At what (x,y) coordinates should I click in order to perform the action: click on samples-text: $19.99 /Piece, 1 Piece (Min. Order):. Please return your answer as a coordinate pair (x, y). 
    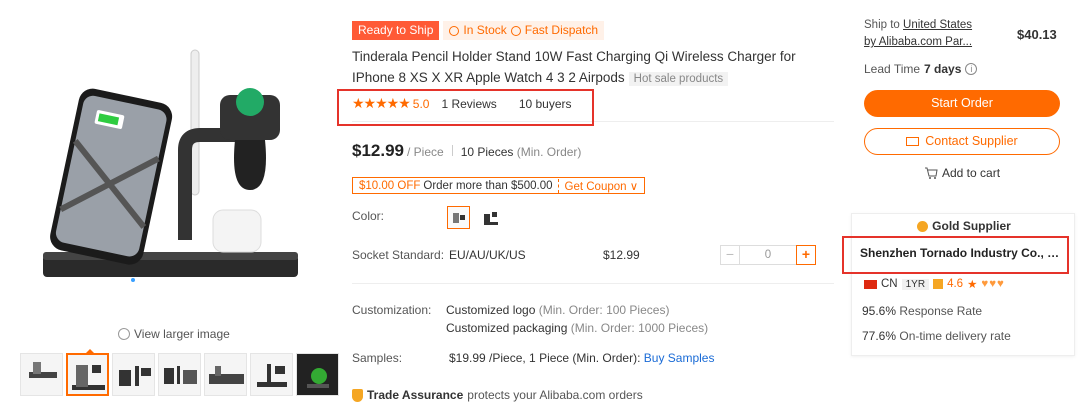
    Looking at the image, I should click on (545, 358).